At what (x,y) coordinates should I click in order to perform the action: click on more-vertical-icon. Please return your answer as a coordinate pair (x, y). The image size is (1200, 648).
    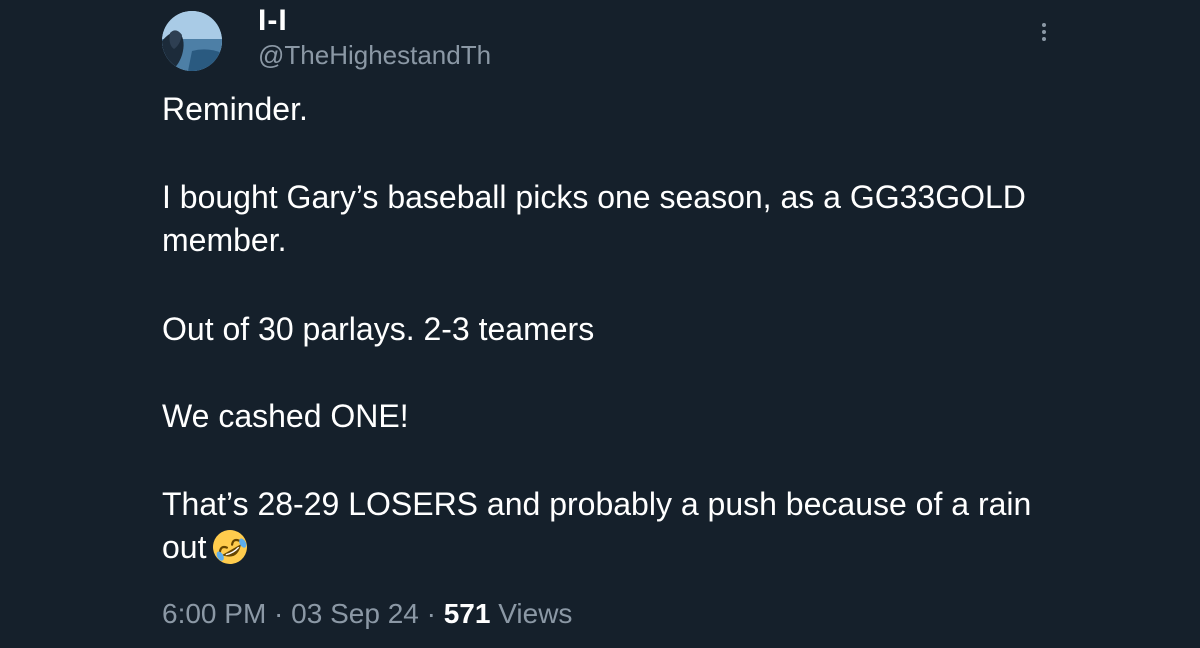
    Looking at the image, I should click on (1044, 35).